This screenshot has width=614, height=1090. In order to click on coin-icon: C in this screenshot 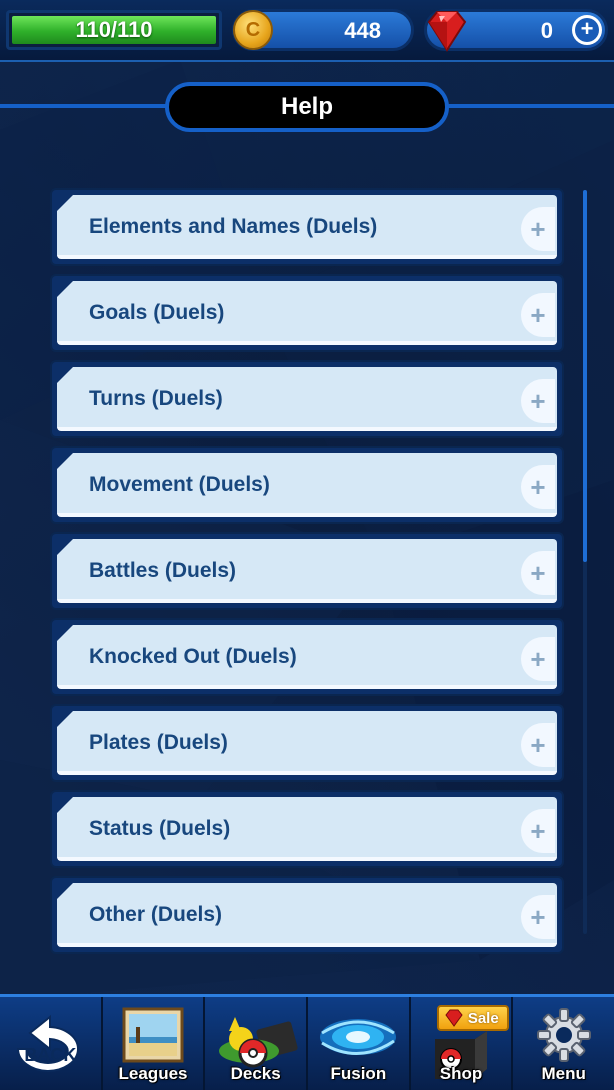, I will do `click(253, 30)`.